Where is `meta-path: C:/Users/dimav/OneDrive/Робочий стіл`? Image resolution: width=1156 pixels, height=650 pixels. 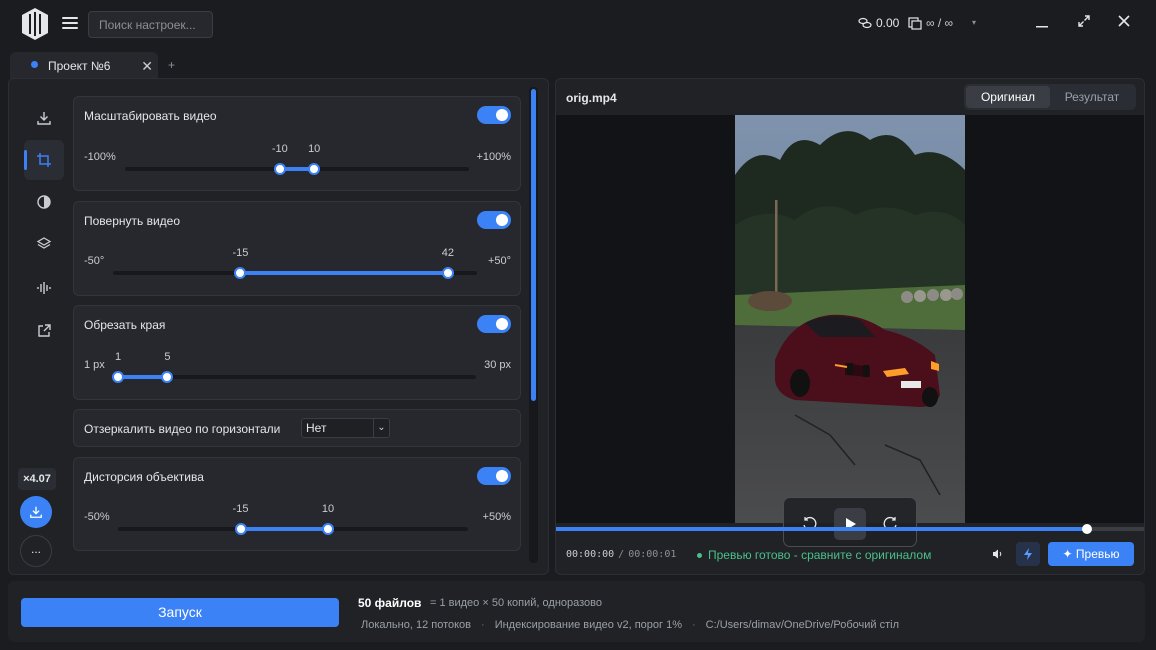
meta-path: C:/Users/dimav/OneDrive/Робочий стіл is located at coordinates (802, 625).